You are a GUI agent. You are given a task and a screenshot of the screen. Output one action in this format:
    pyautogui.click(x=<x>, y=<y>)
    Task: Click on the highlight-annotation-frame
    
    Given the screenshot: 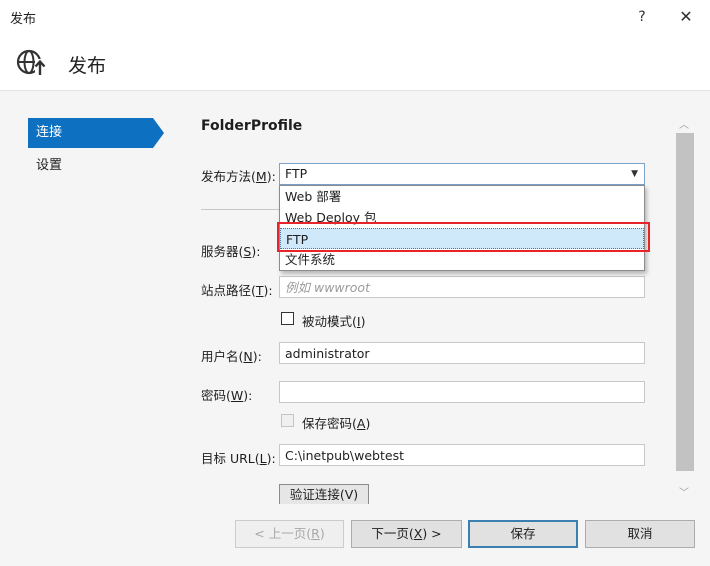 What is the action you would take?
    pyautogui.click(x=463, y=237)
    